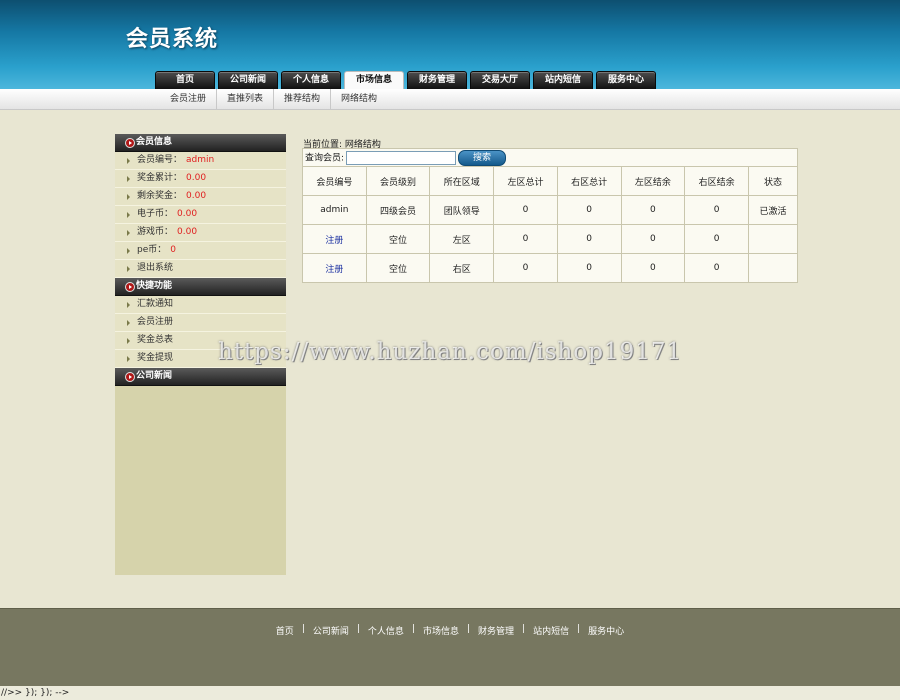 Image resolution: width=900 pixels, height=700 pixels. Describe the element at coordinates (626, 80) in the screenshot. I see `nav-tab-service-center: 服务中心` at that location.